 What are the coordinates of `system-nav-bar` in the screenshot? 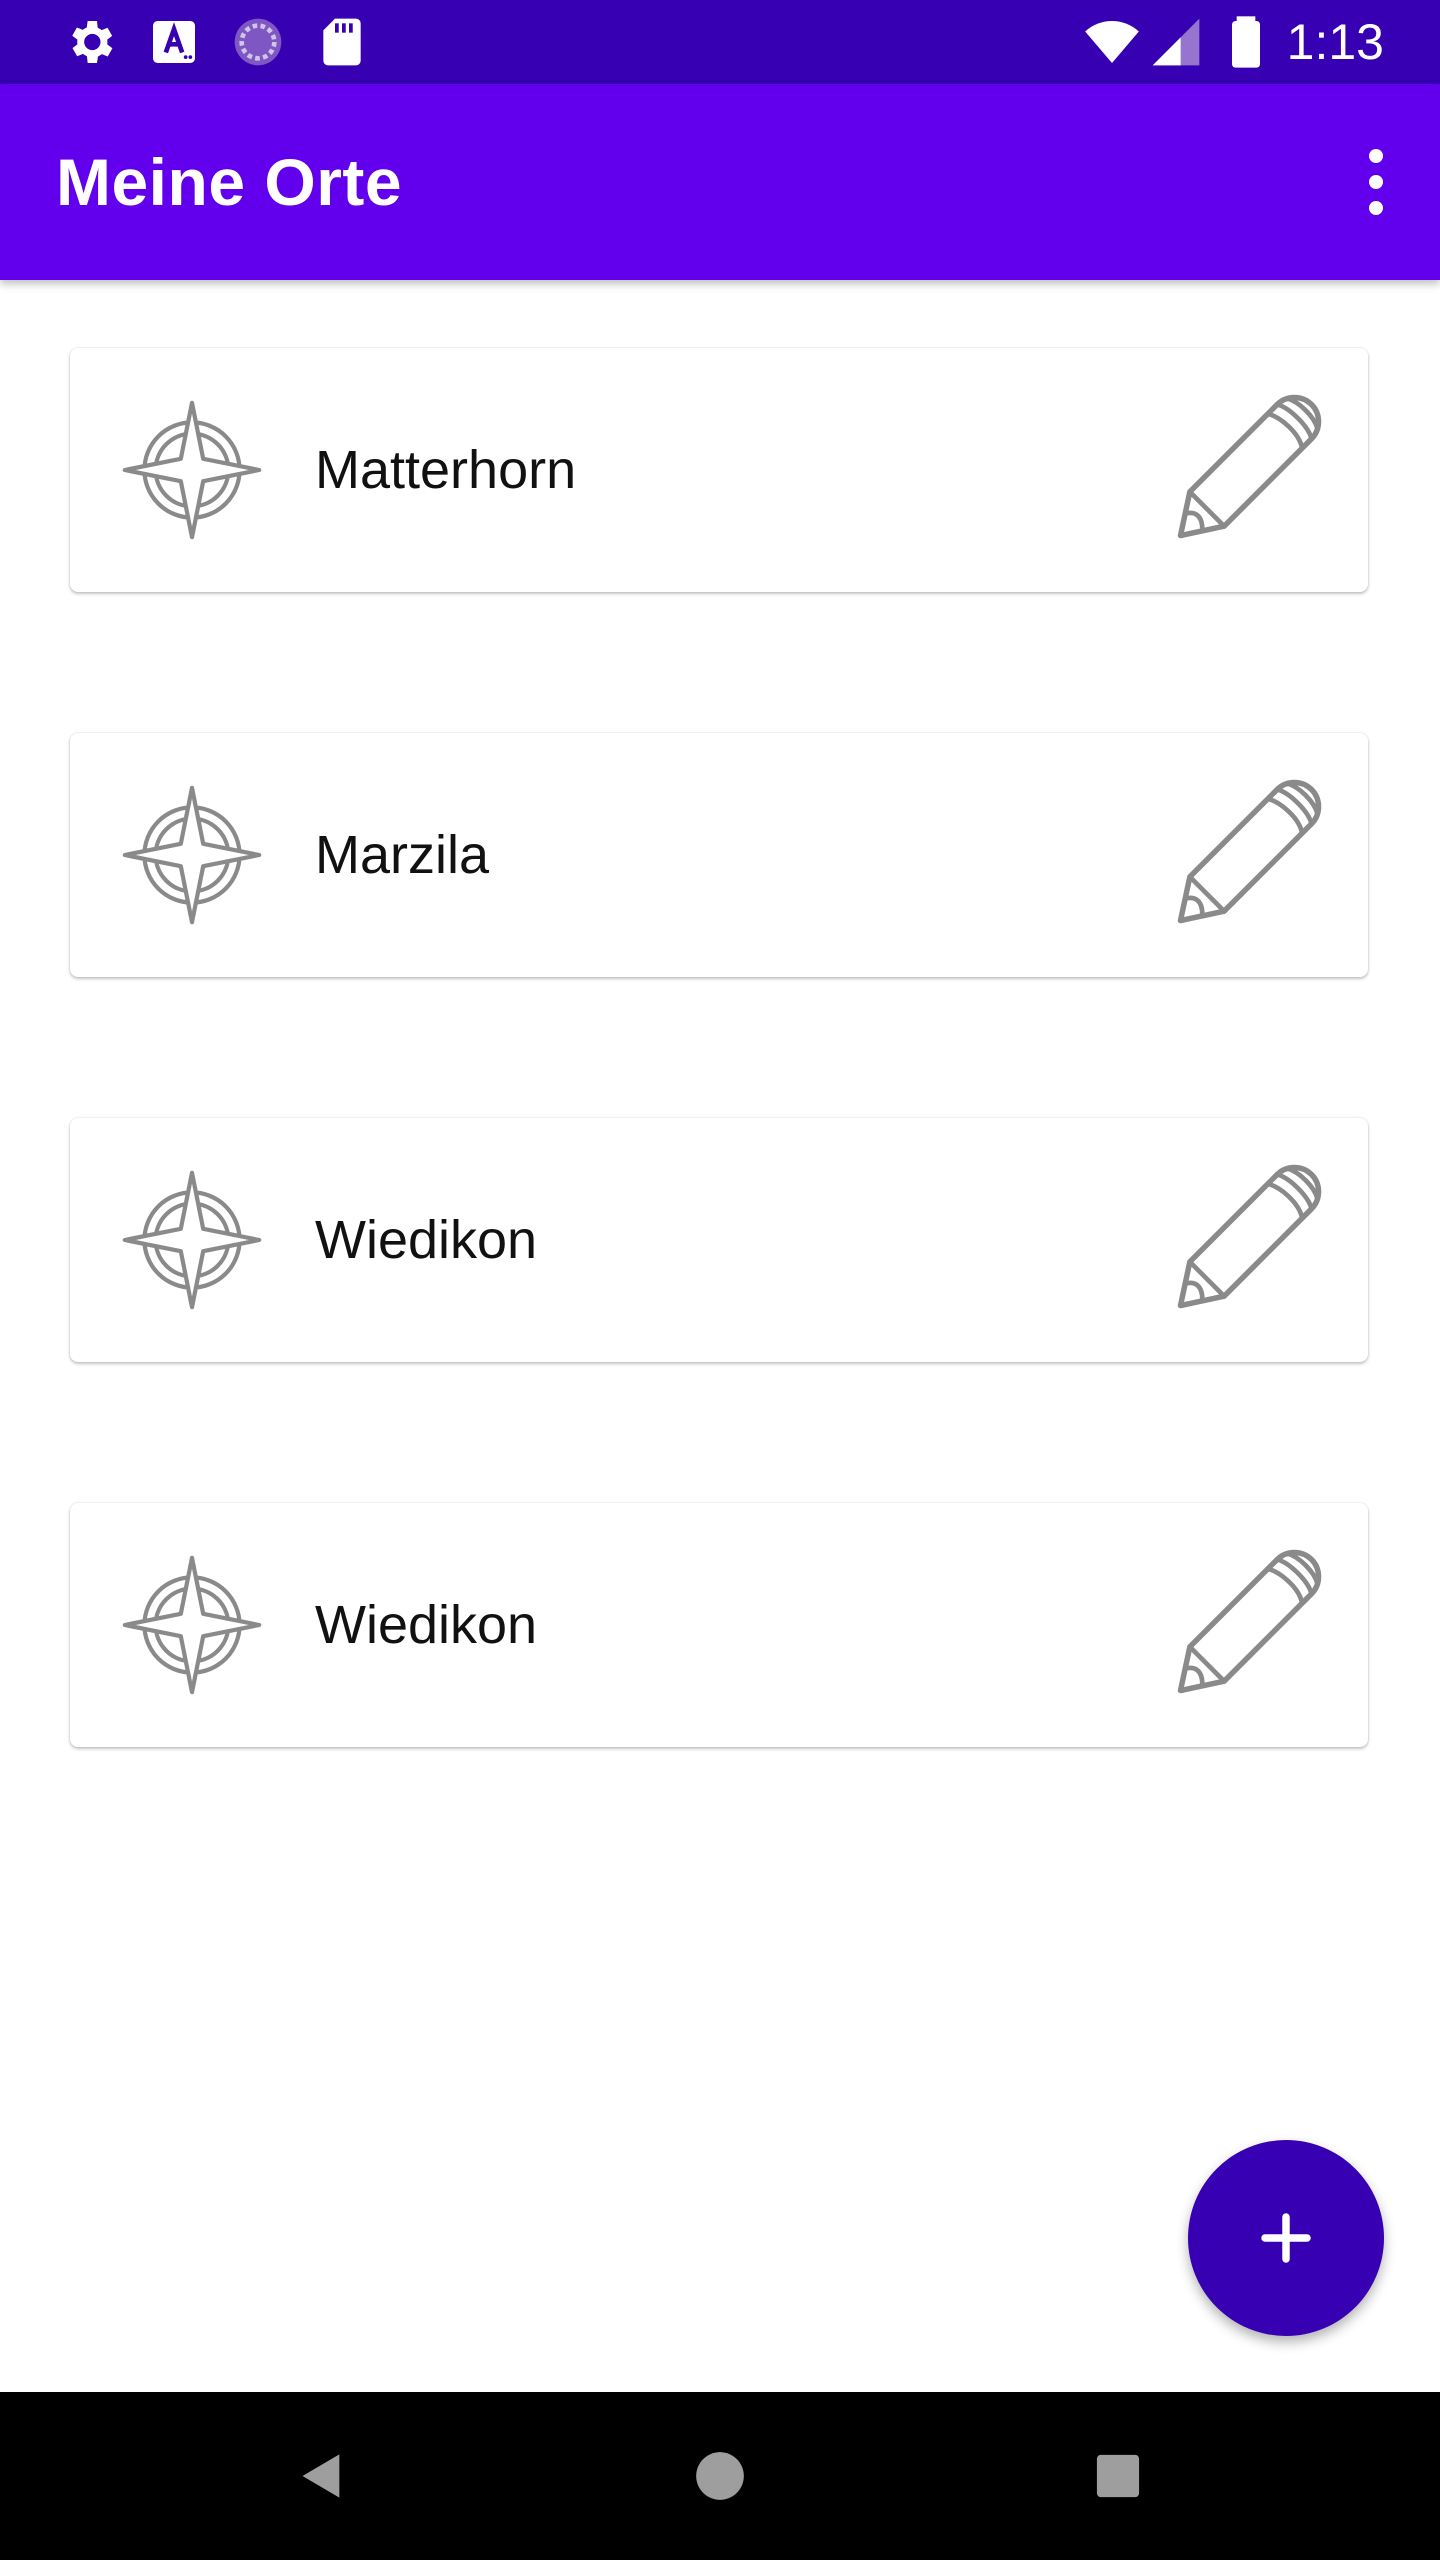 It's located at (720, 2476).